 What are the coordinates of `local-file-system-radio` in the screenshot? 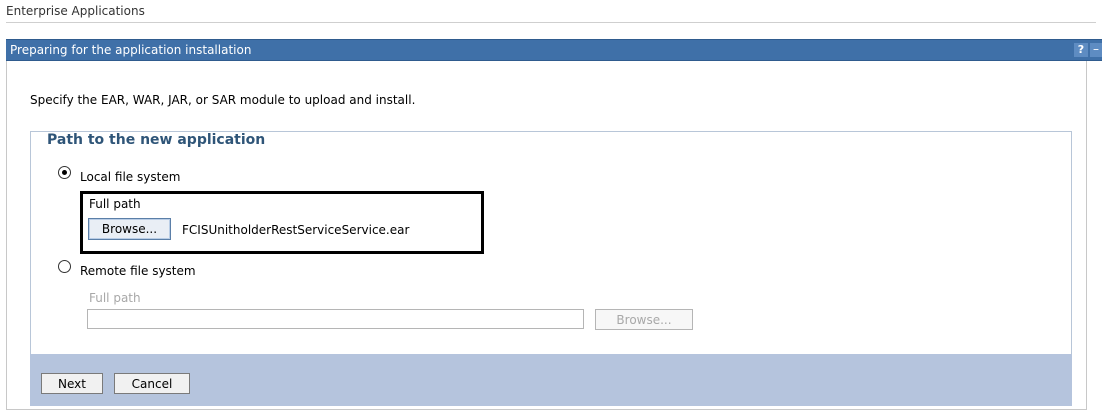 It's located at (64, 172).